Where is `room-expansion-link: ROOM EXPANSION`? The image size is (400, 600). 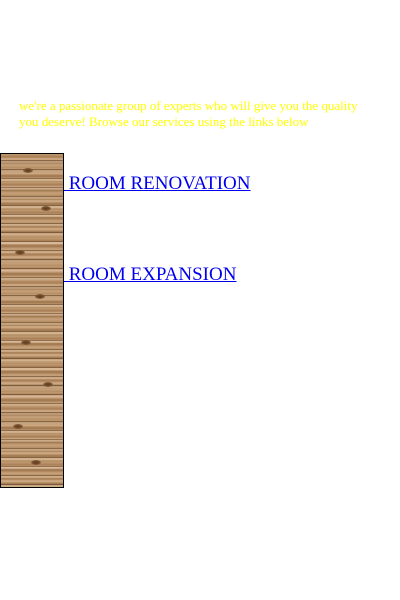
room-expansion-link: ROOM EXPANSION is located at coordinates (150, 275).